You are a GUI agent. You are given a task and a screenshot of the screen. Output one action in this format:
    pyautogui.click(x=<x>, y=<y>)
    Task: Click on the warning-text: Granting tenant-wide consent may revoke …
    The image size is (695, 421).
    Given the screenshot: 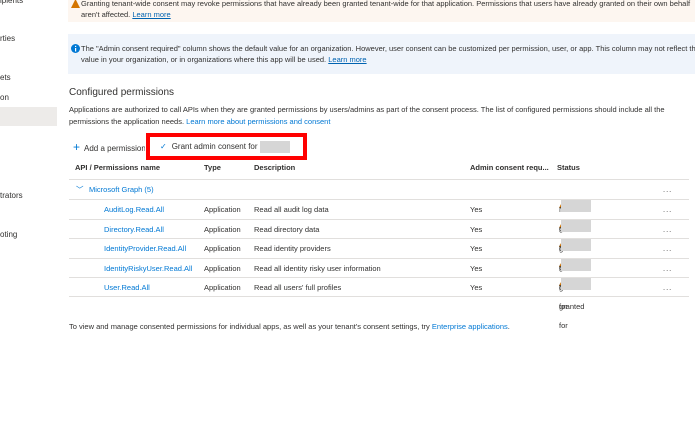 What is the action you would take?
    pyautogui.click(x=386, y=9)
    